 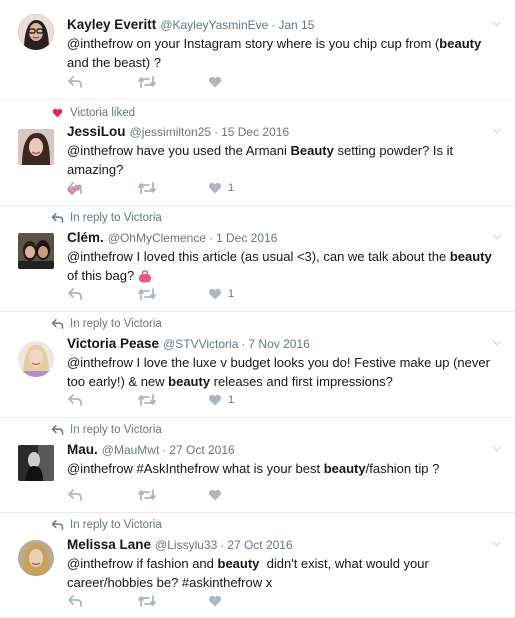 I want to click on text-part: @inthefrow if fashion and, so click(x=142, y=563).